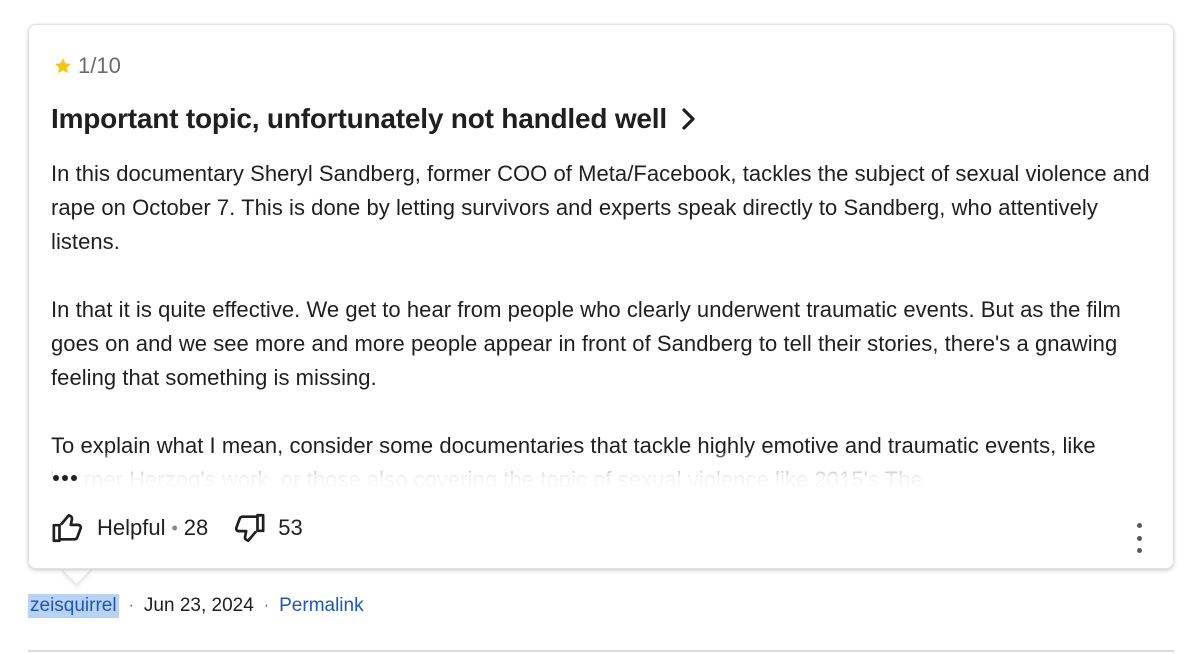 Image resolution: width=1200 pixels, height=654 pixels. I want to click on text-fade, so click(603, 470).